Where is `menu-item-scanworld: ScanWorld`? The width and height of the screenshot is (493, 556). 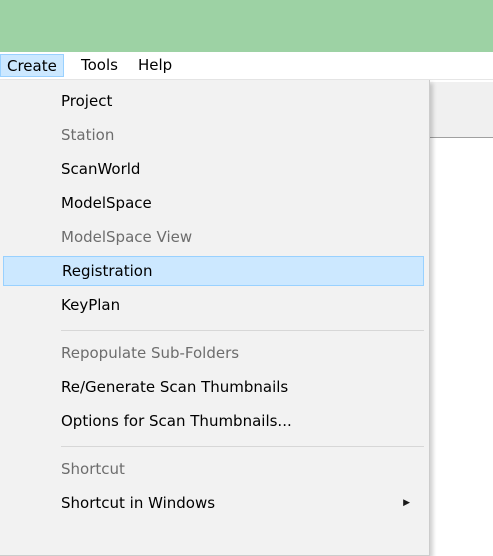 menu-item-scanworld: ScanWorld is located at coordinates (213, 169).